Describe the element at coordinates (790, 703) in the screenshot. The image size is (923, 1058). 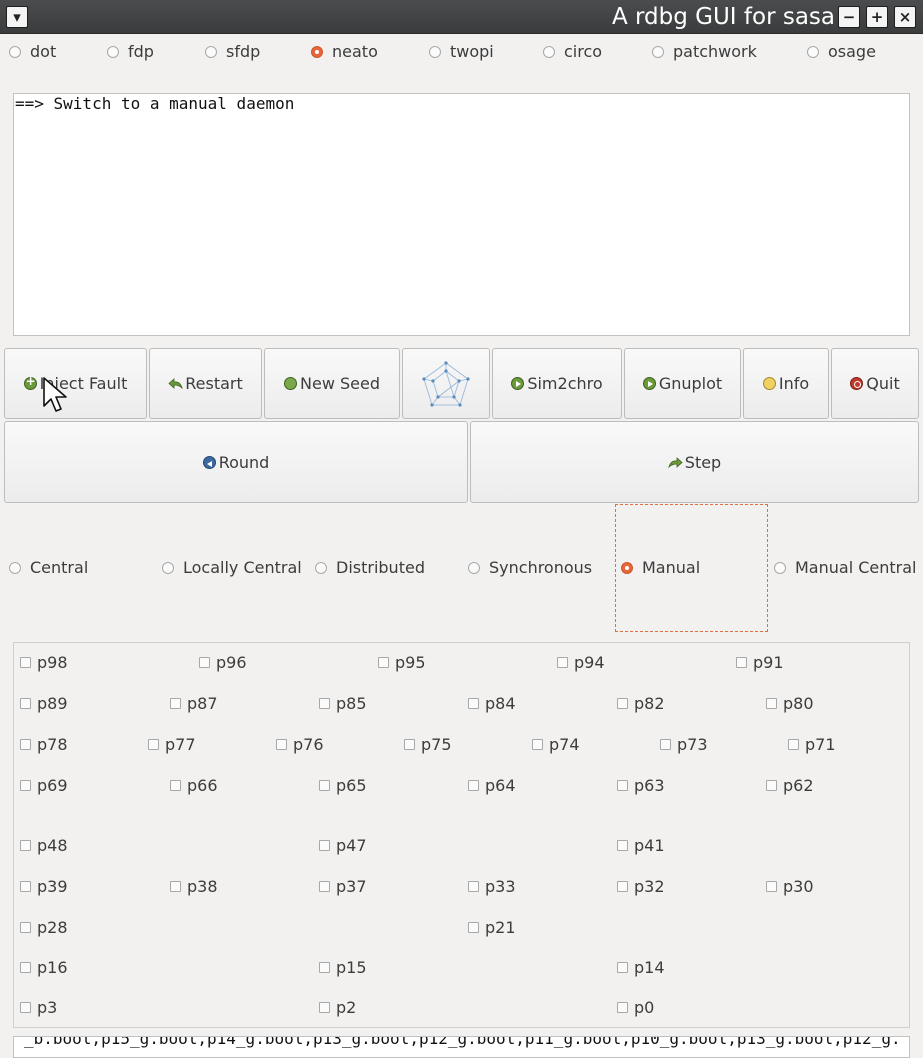
I see `process-checkbox: p80` at that location.